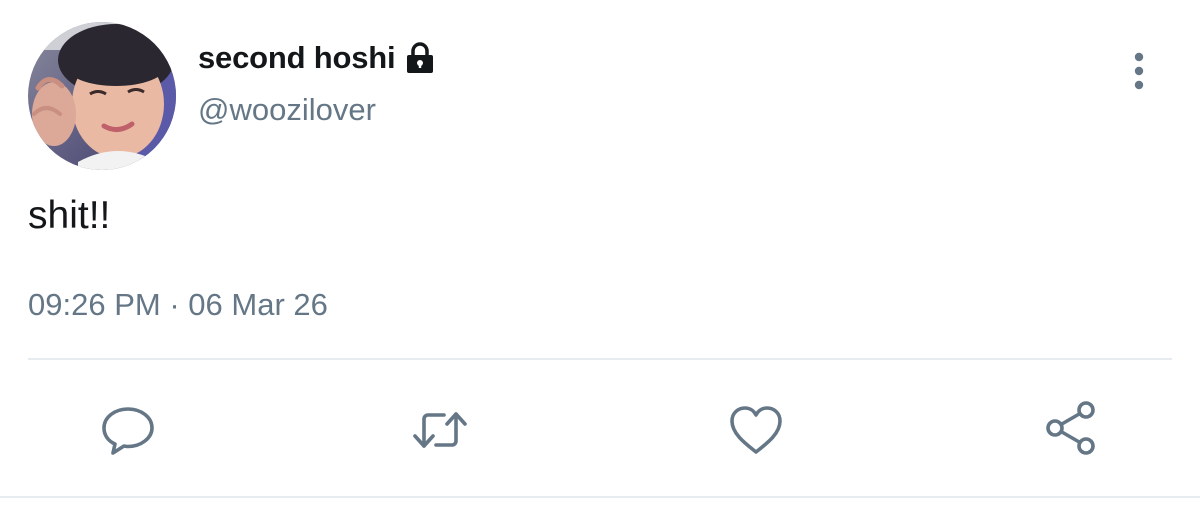 This screenshot has width=1200, height=515. What do you see at coordinates (287, 110) in the screenshot?
I see `user-handle: @woozilover` at bounding box center [287, 110].